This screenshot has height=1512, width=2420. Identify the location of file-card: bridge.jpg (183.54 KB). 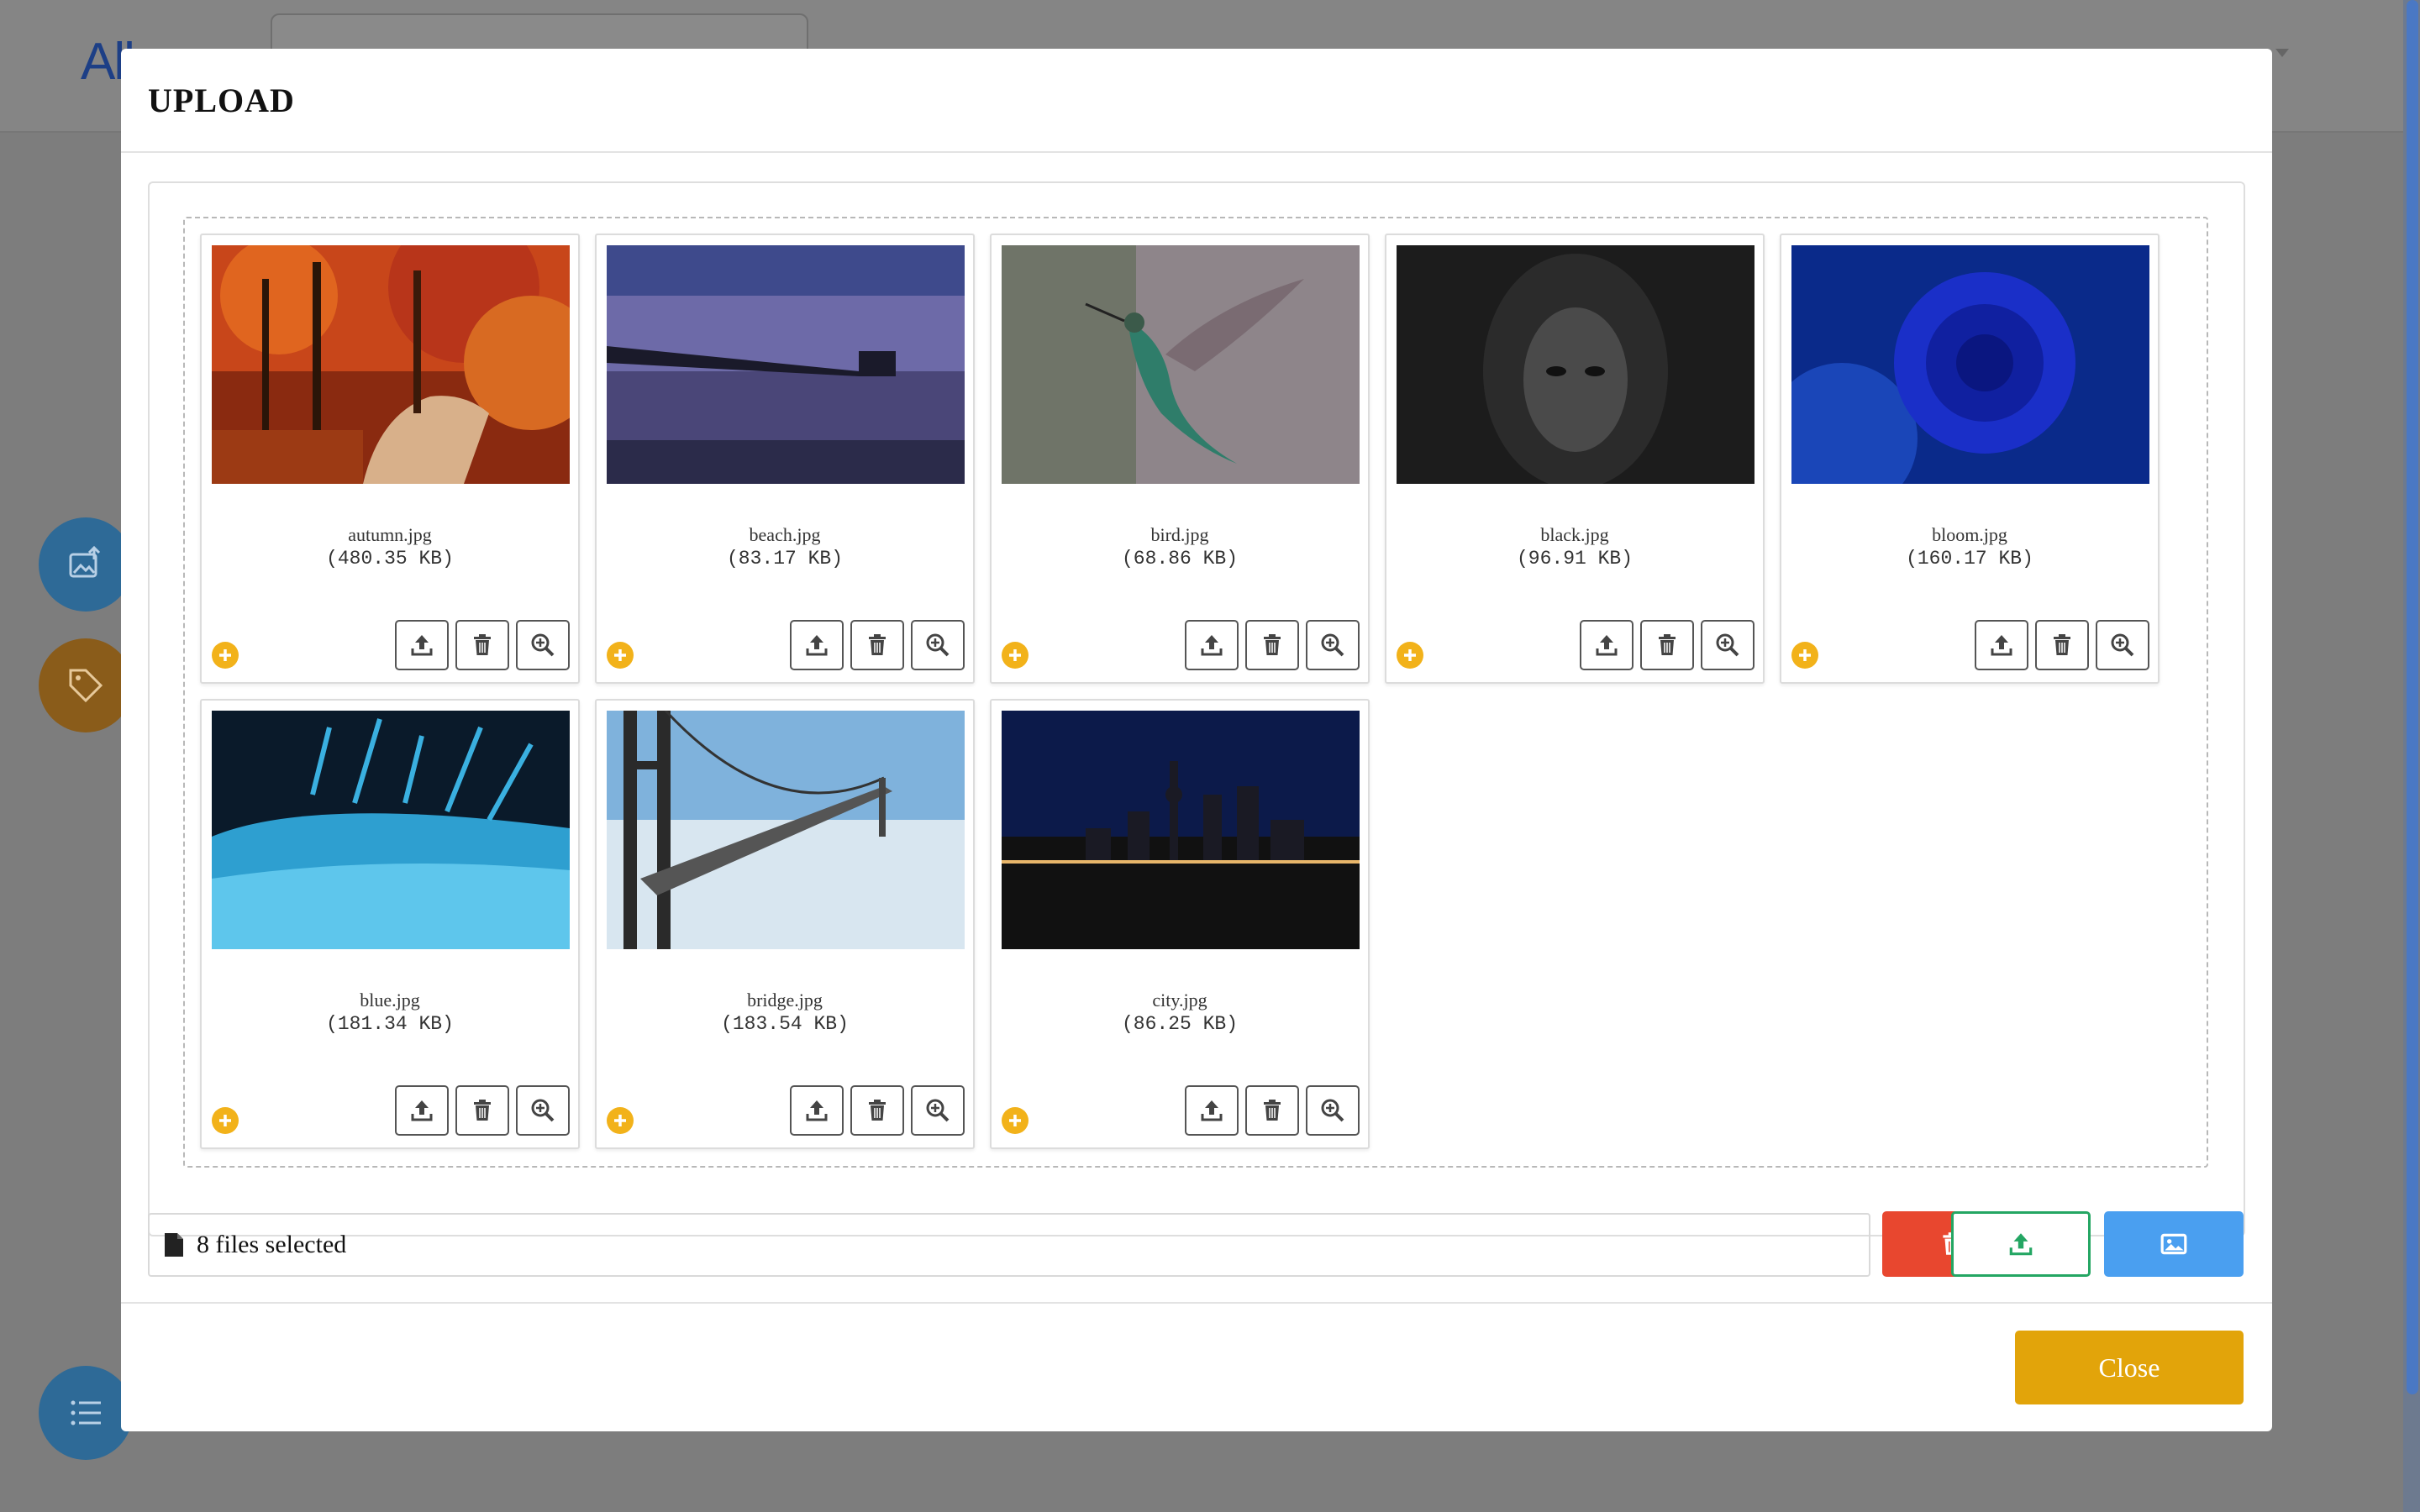
(785, 924).